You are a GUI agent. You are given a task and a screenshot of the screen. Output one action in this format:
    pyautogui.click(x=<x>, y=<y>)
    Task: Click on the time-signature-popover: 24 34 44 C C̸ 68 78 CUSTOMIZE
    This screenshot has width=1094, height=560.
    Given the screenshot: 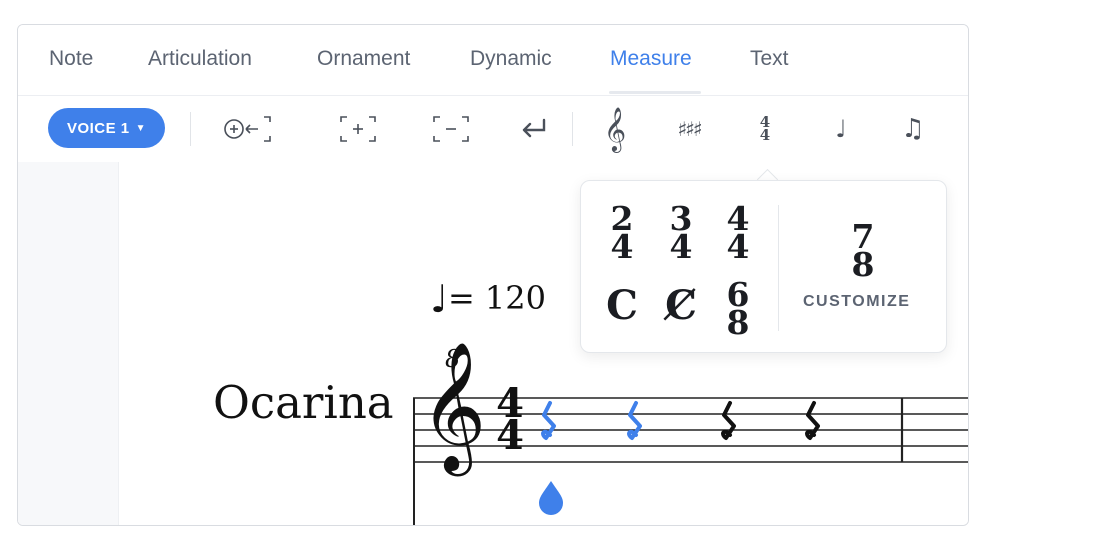 What is the action you would take?
    pyautogui.click(x=763, y=266)
    